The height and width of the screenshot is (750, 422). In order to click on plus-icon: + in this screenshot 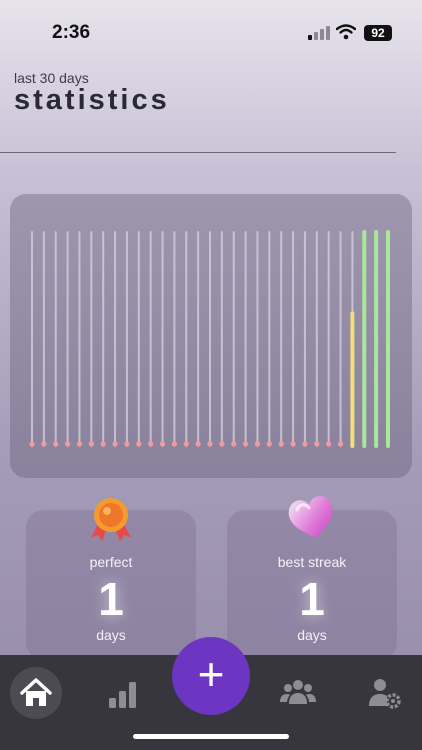, I will do `click(211, 674)`.